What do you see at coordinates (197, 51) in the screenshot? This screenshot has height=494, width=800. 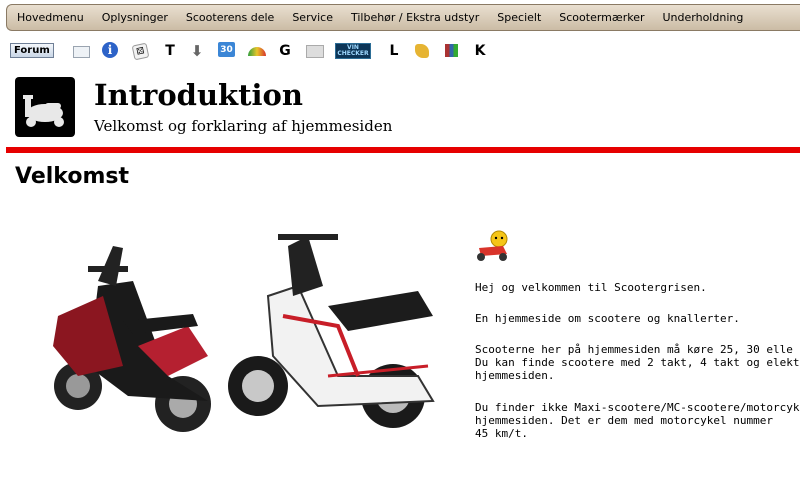 I see `download-arrow-icon: ⬇` at bounding box center [197, 51].